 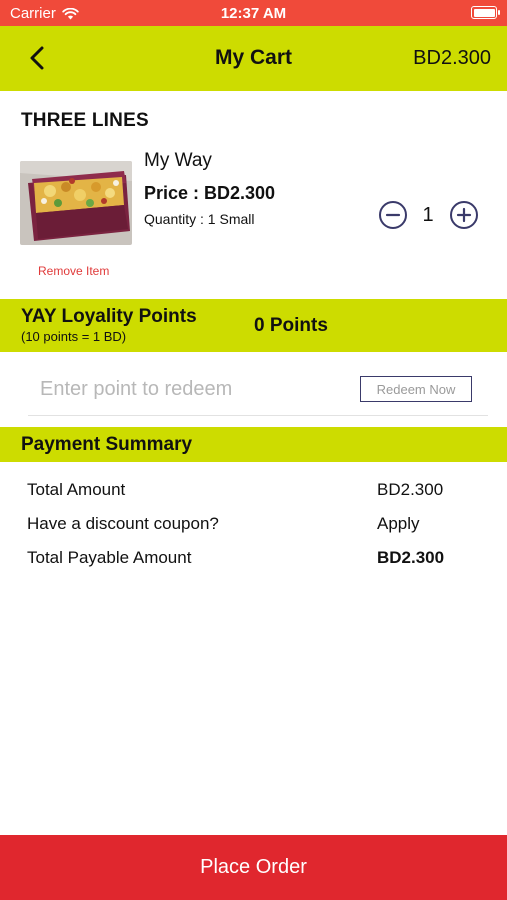 What do you see at coordinates (428, 215) in the screenshot?
I see `quantity-value: 1` at bounding box center [428, 215].